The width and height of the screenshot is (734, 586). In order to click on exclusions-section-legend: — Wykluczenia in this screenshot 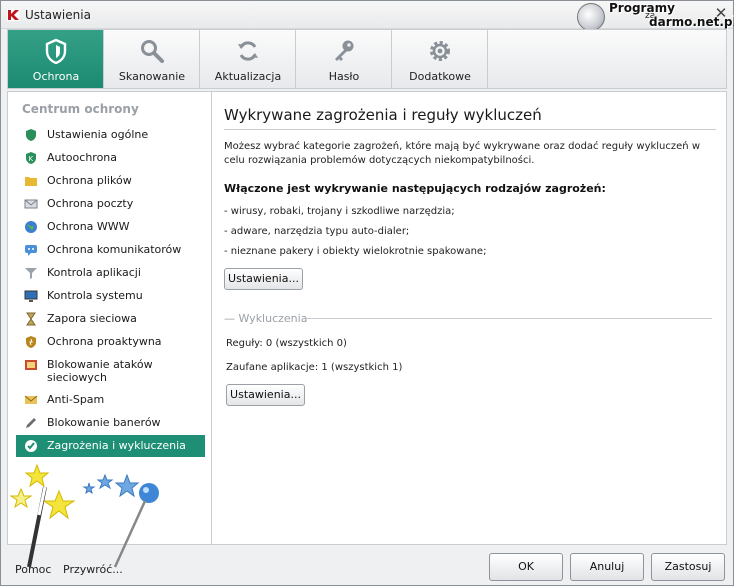, I will do `click(266, 318)`.